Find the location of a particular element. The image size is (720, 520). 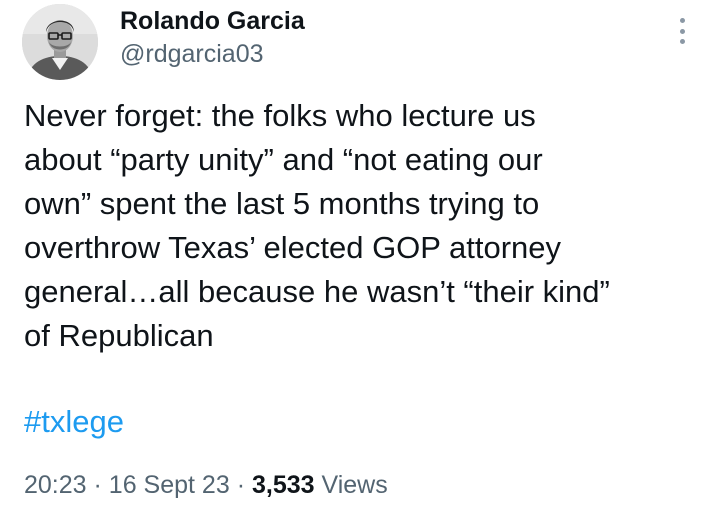

tweet-text-line: overthrow Texas’ elected GOP attorney is located at coordinates (293, 247).